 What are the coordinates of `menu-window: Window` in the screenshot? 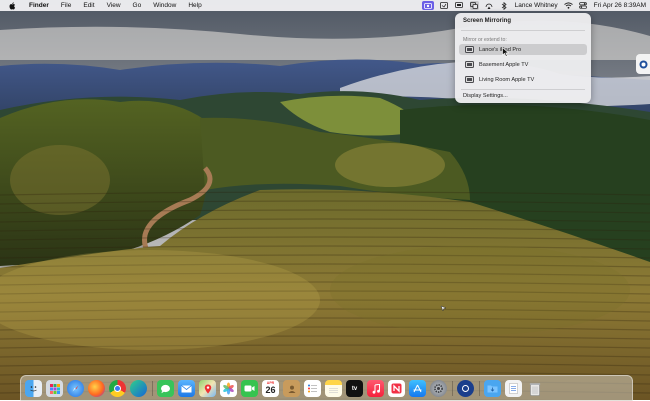 It's located at (164, 5).